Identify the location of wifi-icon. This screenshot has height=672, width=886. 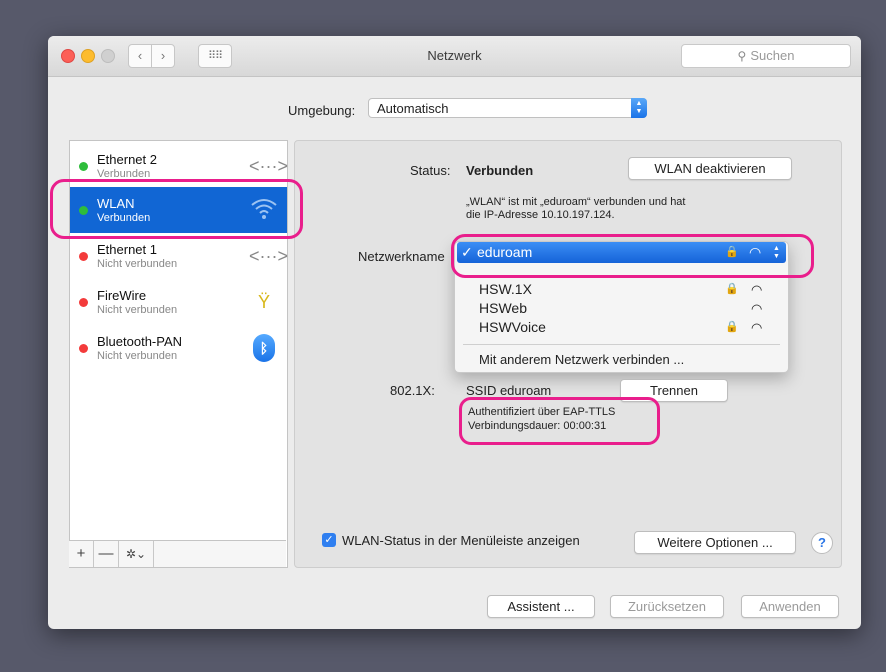
(264, 210).